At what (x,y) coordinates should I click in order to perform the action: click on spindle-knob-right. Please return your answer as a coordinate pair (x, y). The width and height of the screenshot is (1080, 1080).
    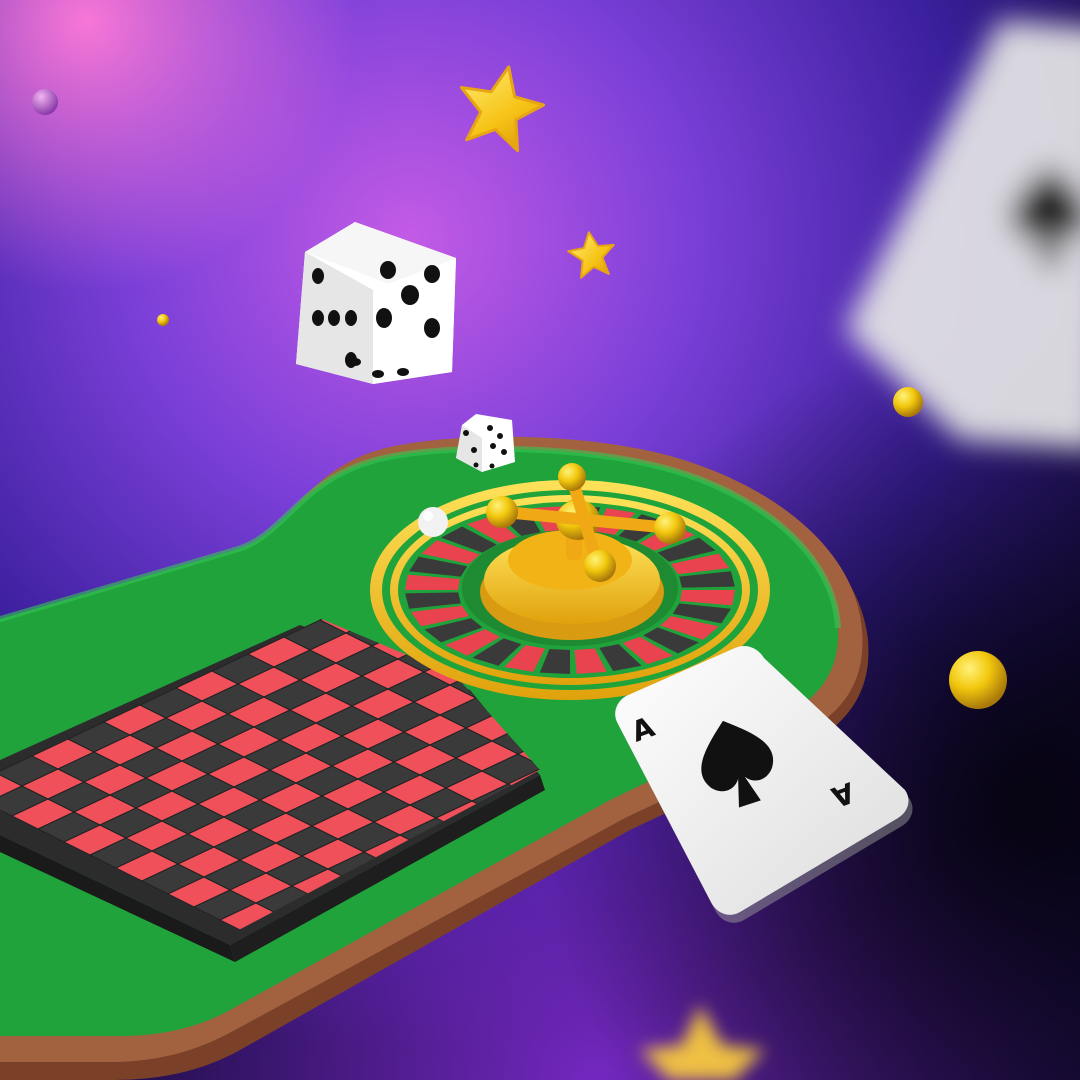
    Looking at the image, I should click on (670, 528).